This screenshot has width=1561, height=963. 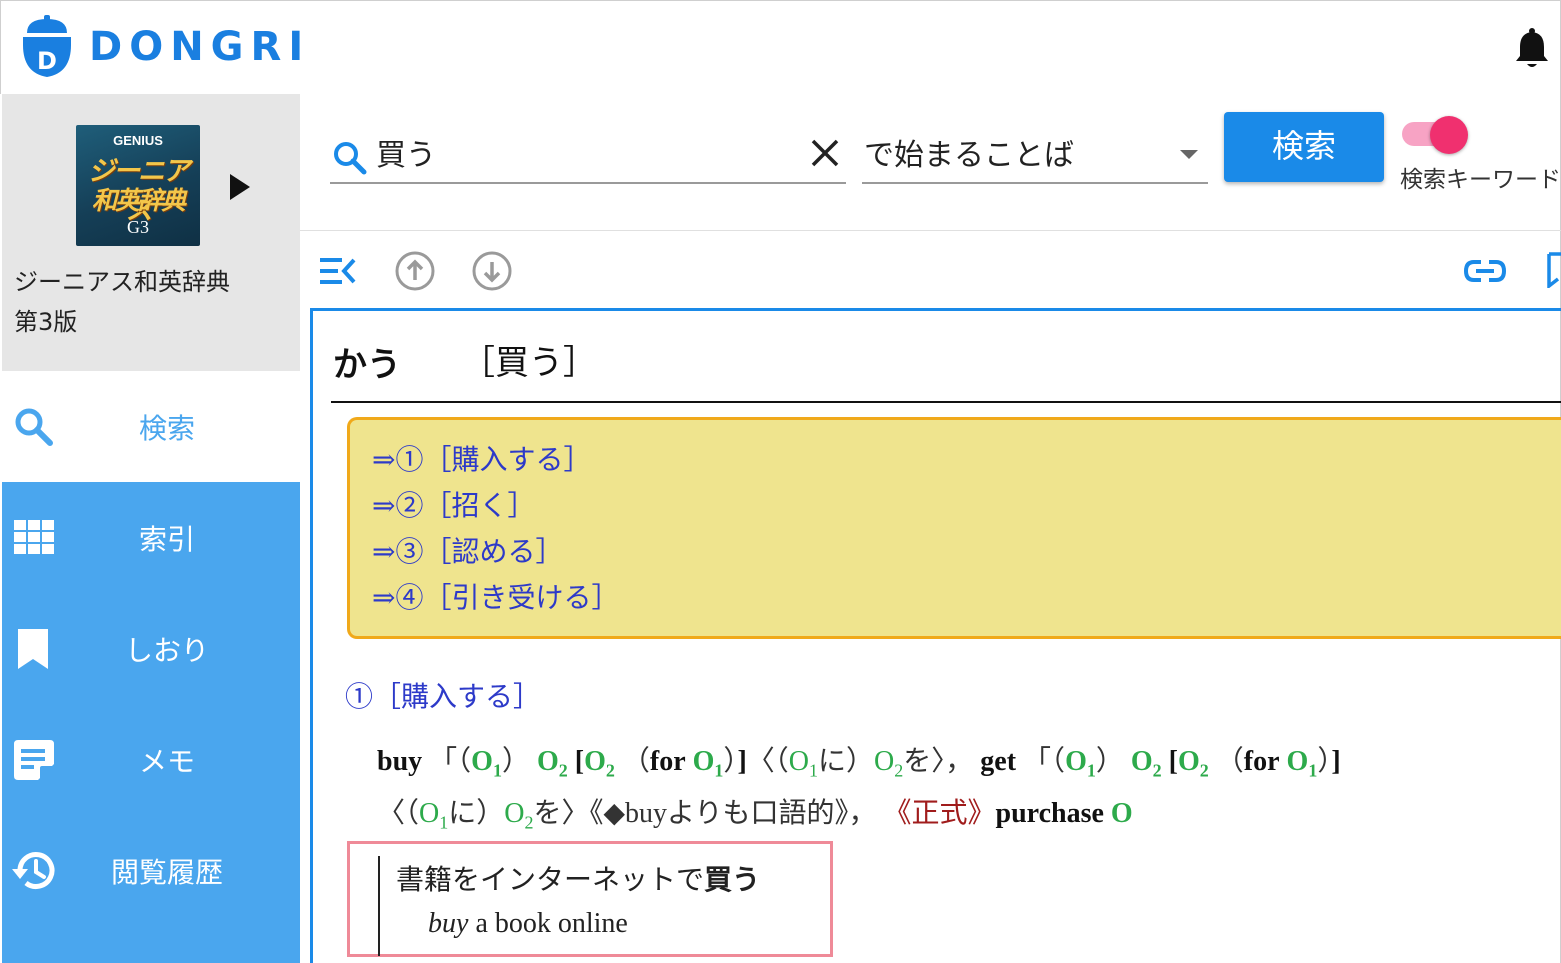 What do you see at coordinates (138, 227) in the screenshot?
I see `cover-edition: G3` at bounding box center [138, 227].